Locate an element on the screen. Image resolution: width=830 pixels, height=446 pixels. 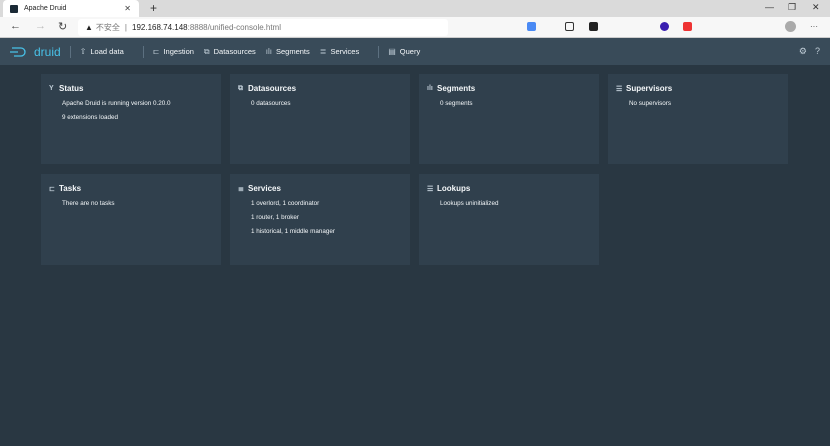
card-line: Lookups uninitialized is located at coordinates (469, 203).